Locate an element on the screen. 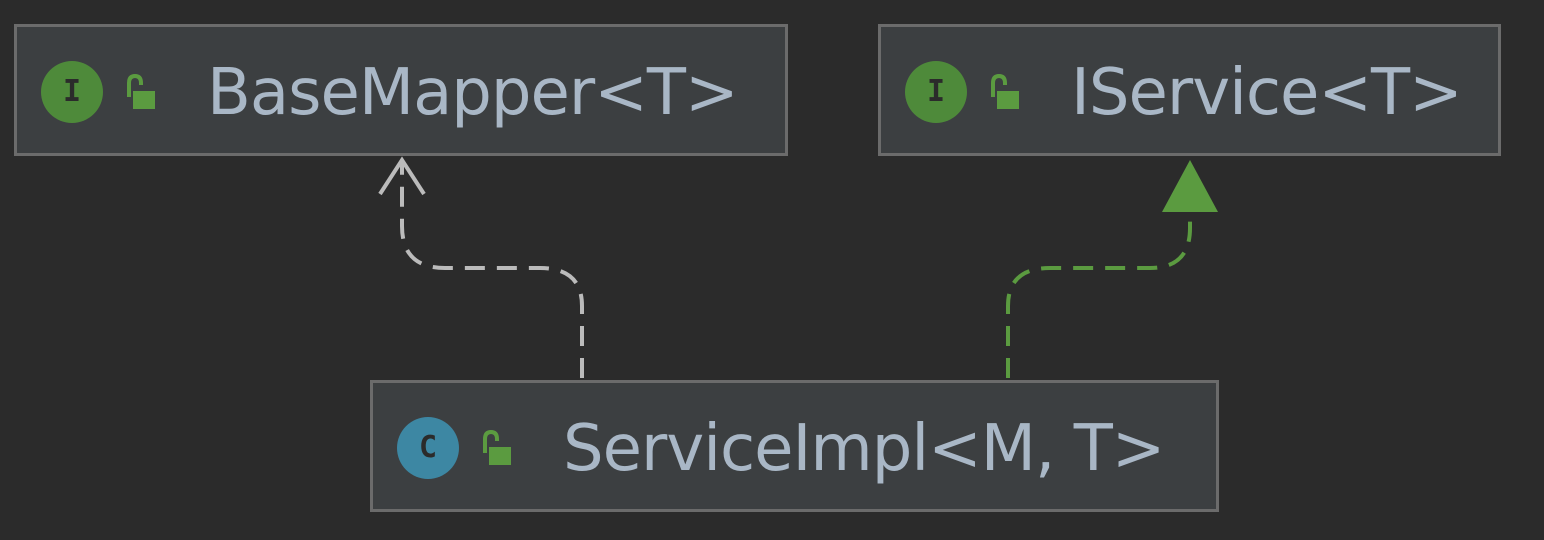  realization-triangle-arrowhead is located at coordinates (1190, 186).